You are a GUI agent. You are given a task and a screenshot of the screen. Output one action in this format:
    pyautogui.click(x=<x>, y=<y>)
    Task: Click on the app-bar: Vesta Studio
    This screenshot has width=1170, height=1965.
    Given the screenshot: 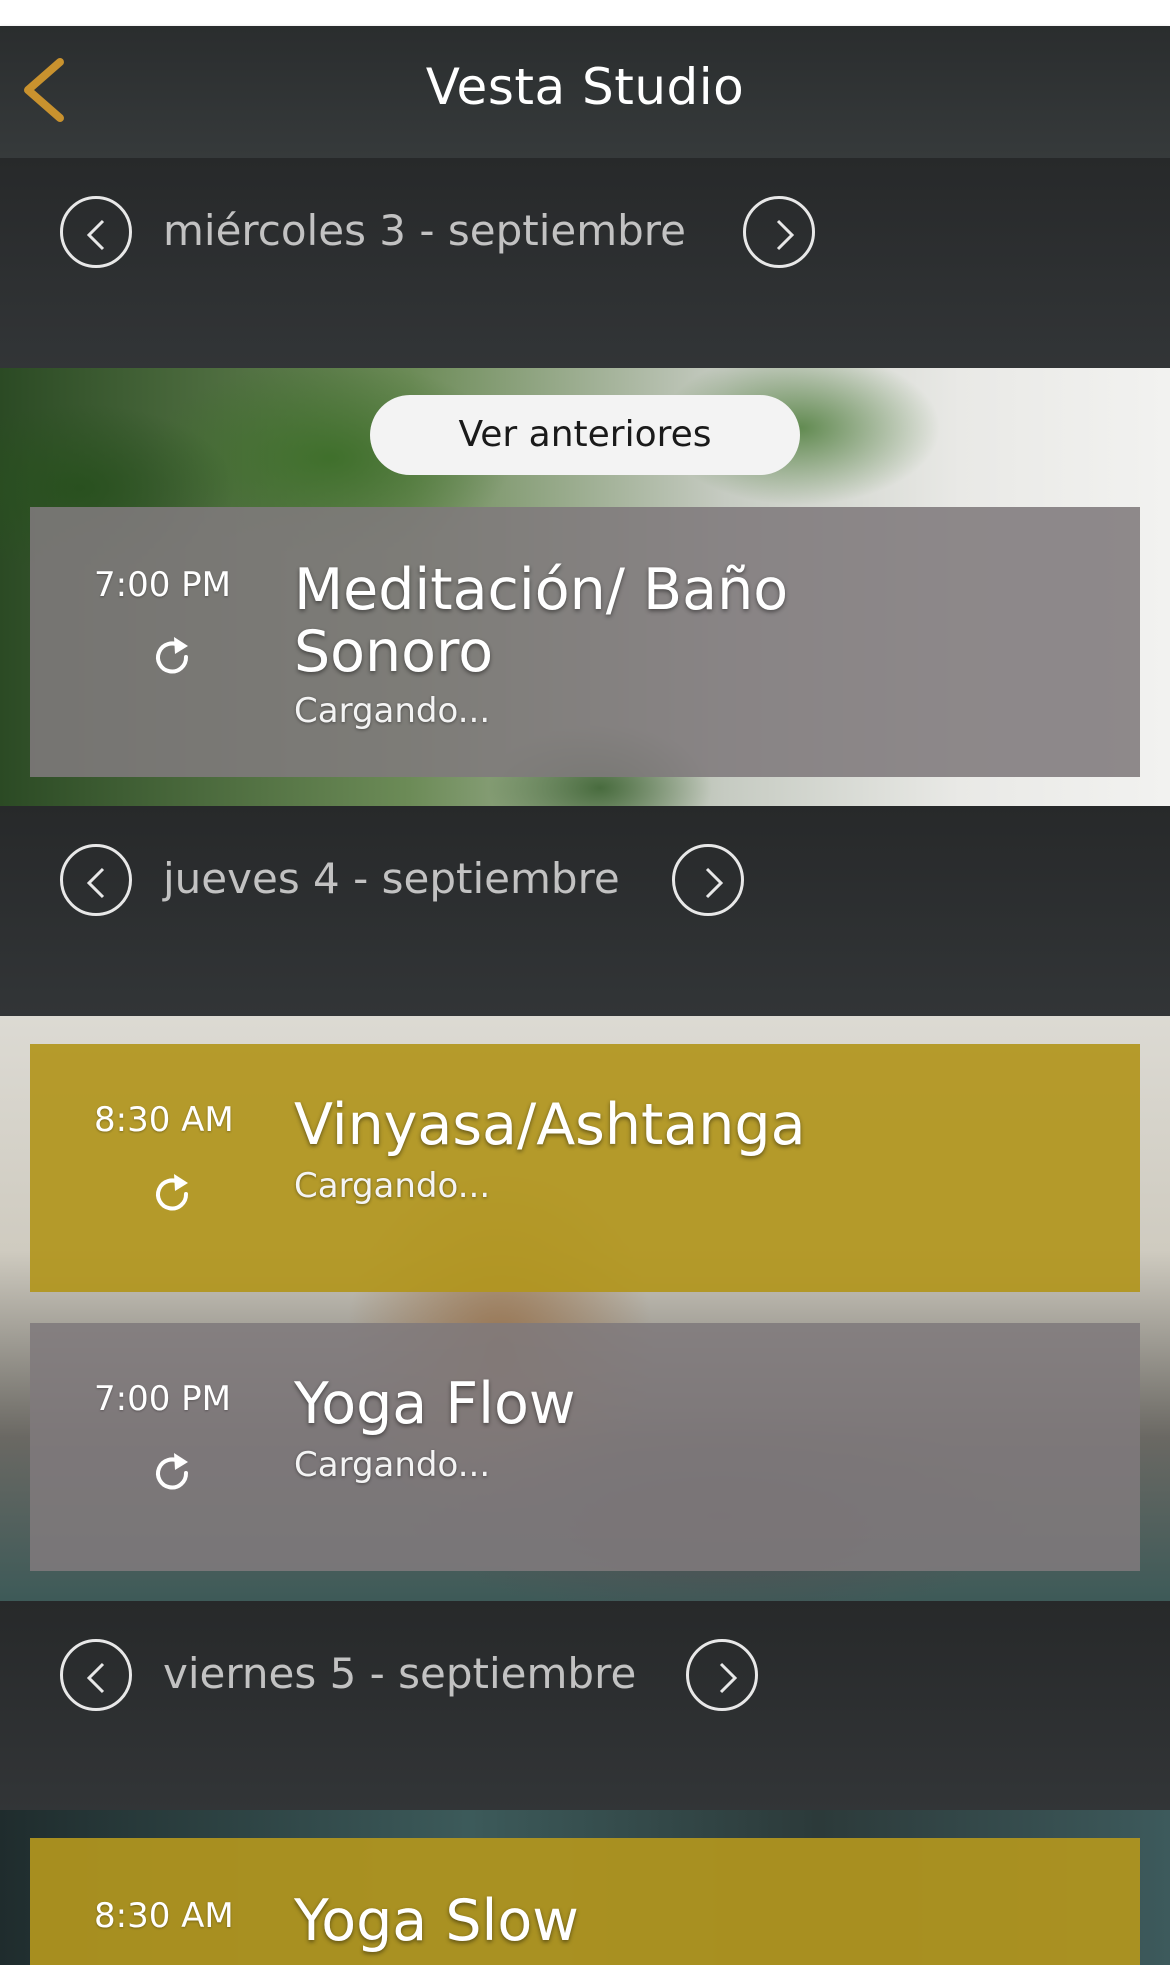 What is the action you would take?
    pyautogui.click(x=585, y=92)
    